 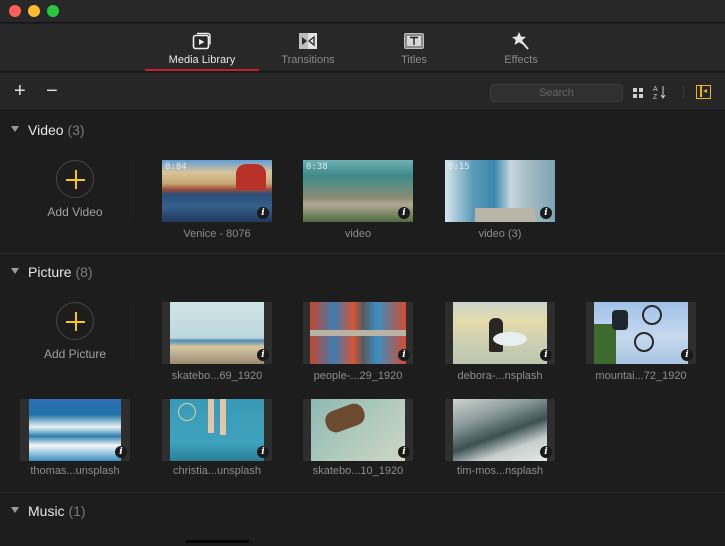 I want to click on add-picture-label: Add Picture, so click(x=75, y=354).